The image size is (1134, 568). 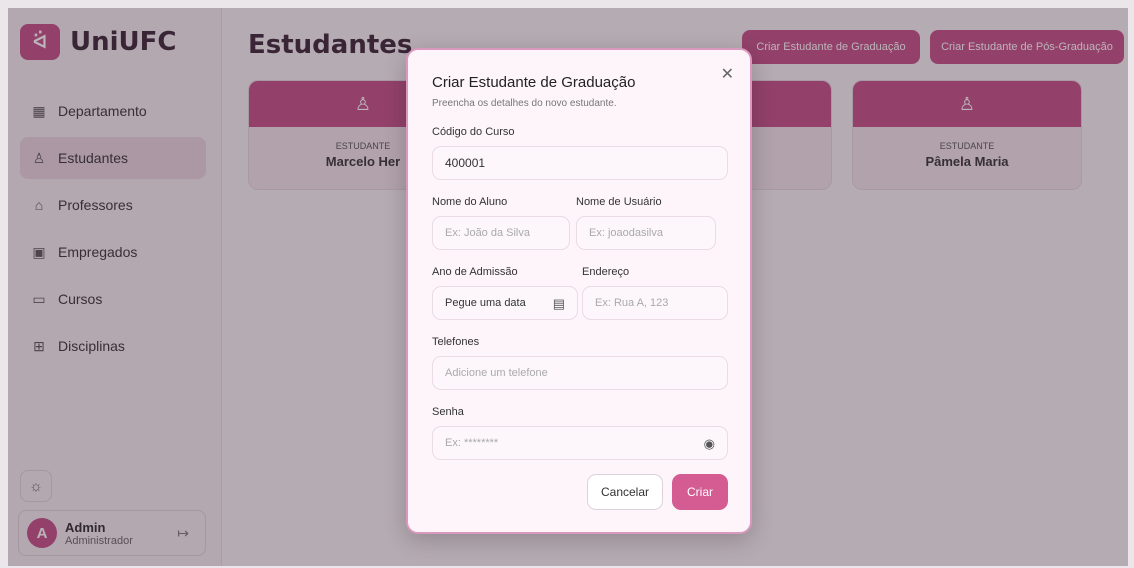 What do you see at coordinates (655, 303) in the screenshot?
I see `address-input: Ex: Rua A, 123` at bounding box center [655, 303].